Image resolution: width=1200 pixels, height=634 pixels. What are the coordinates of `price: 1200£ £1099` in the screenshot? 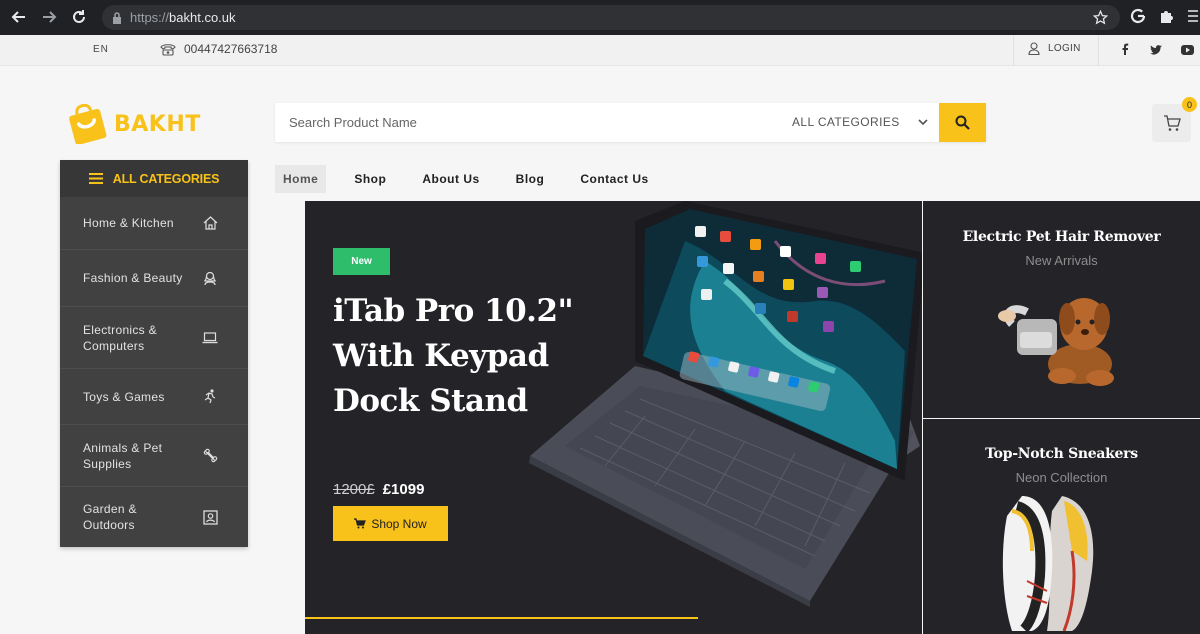 It's located at (378, 489).